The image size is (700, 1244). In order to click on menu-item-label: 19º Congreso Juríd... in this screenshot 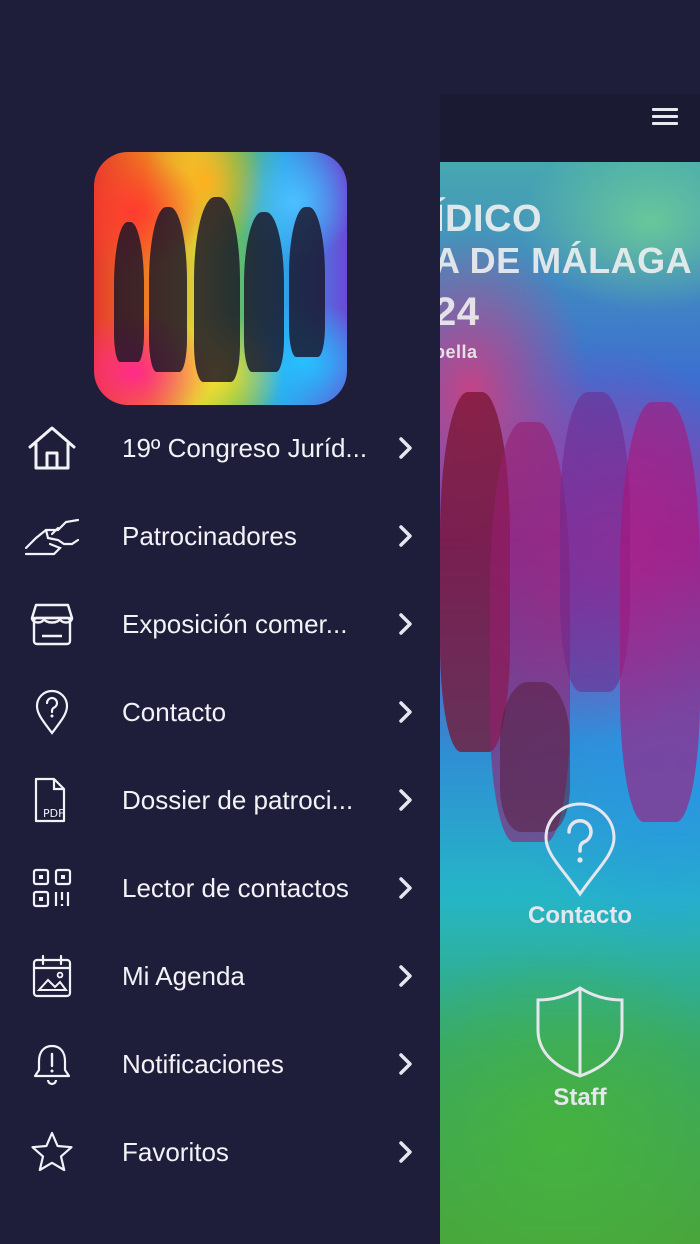, I will do `click(245, 448)`.